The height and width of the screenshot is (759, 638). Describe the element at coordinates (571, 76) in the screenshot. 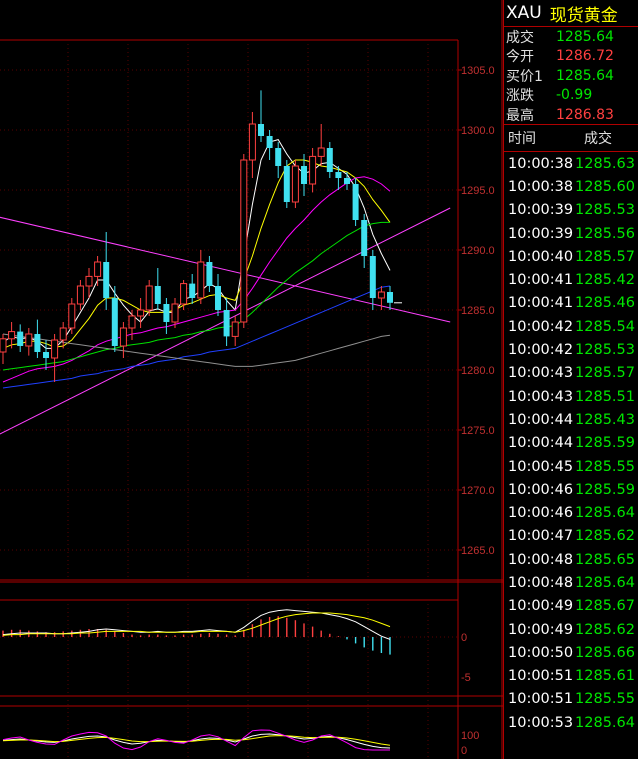

I see `quote-row: 买价1 1285.64` at that location.